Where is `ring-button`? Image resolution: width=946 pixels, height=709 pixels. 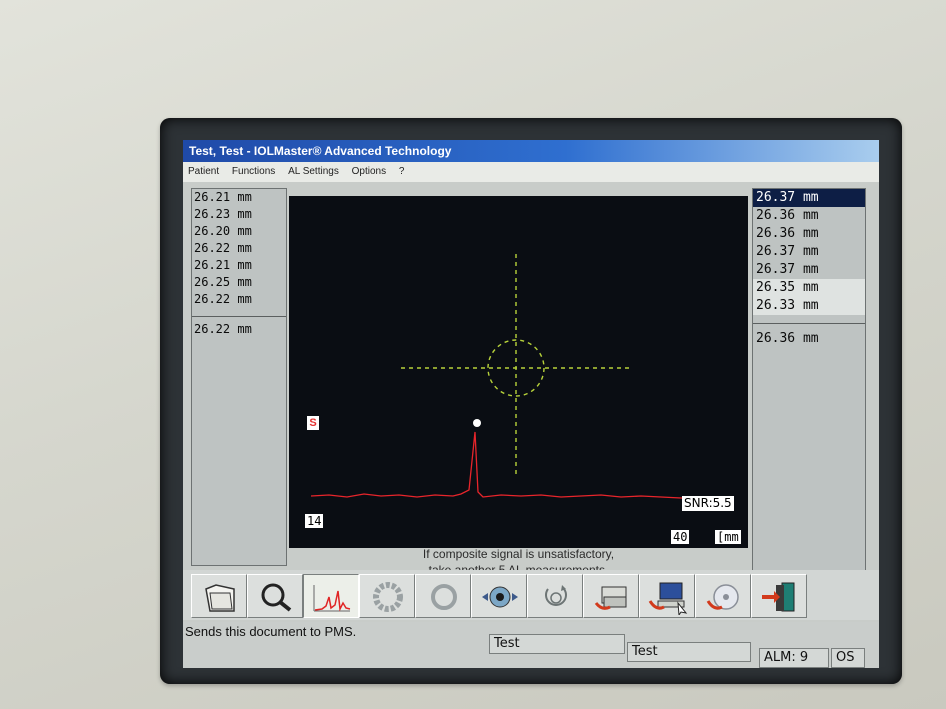 ring-button is located at coordinates (387, 596).